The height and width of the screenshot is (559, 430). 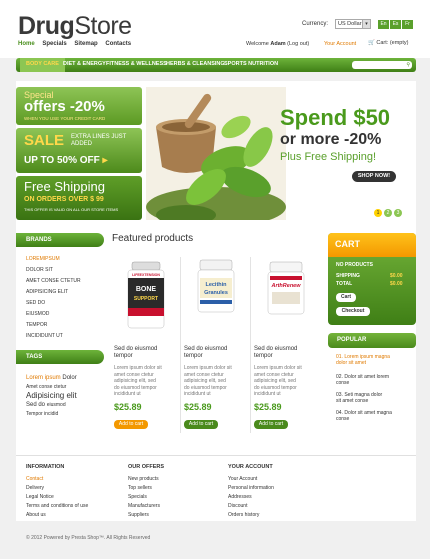 What do you see at coordinates (46, 26) in the screenshot?
I see `logo-part1: Drug` at bounding box center [46, 26].